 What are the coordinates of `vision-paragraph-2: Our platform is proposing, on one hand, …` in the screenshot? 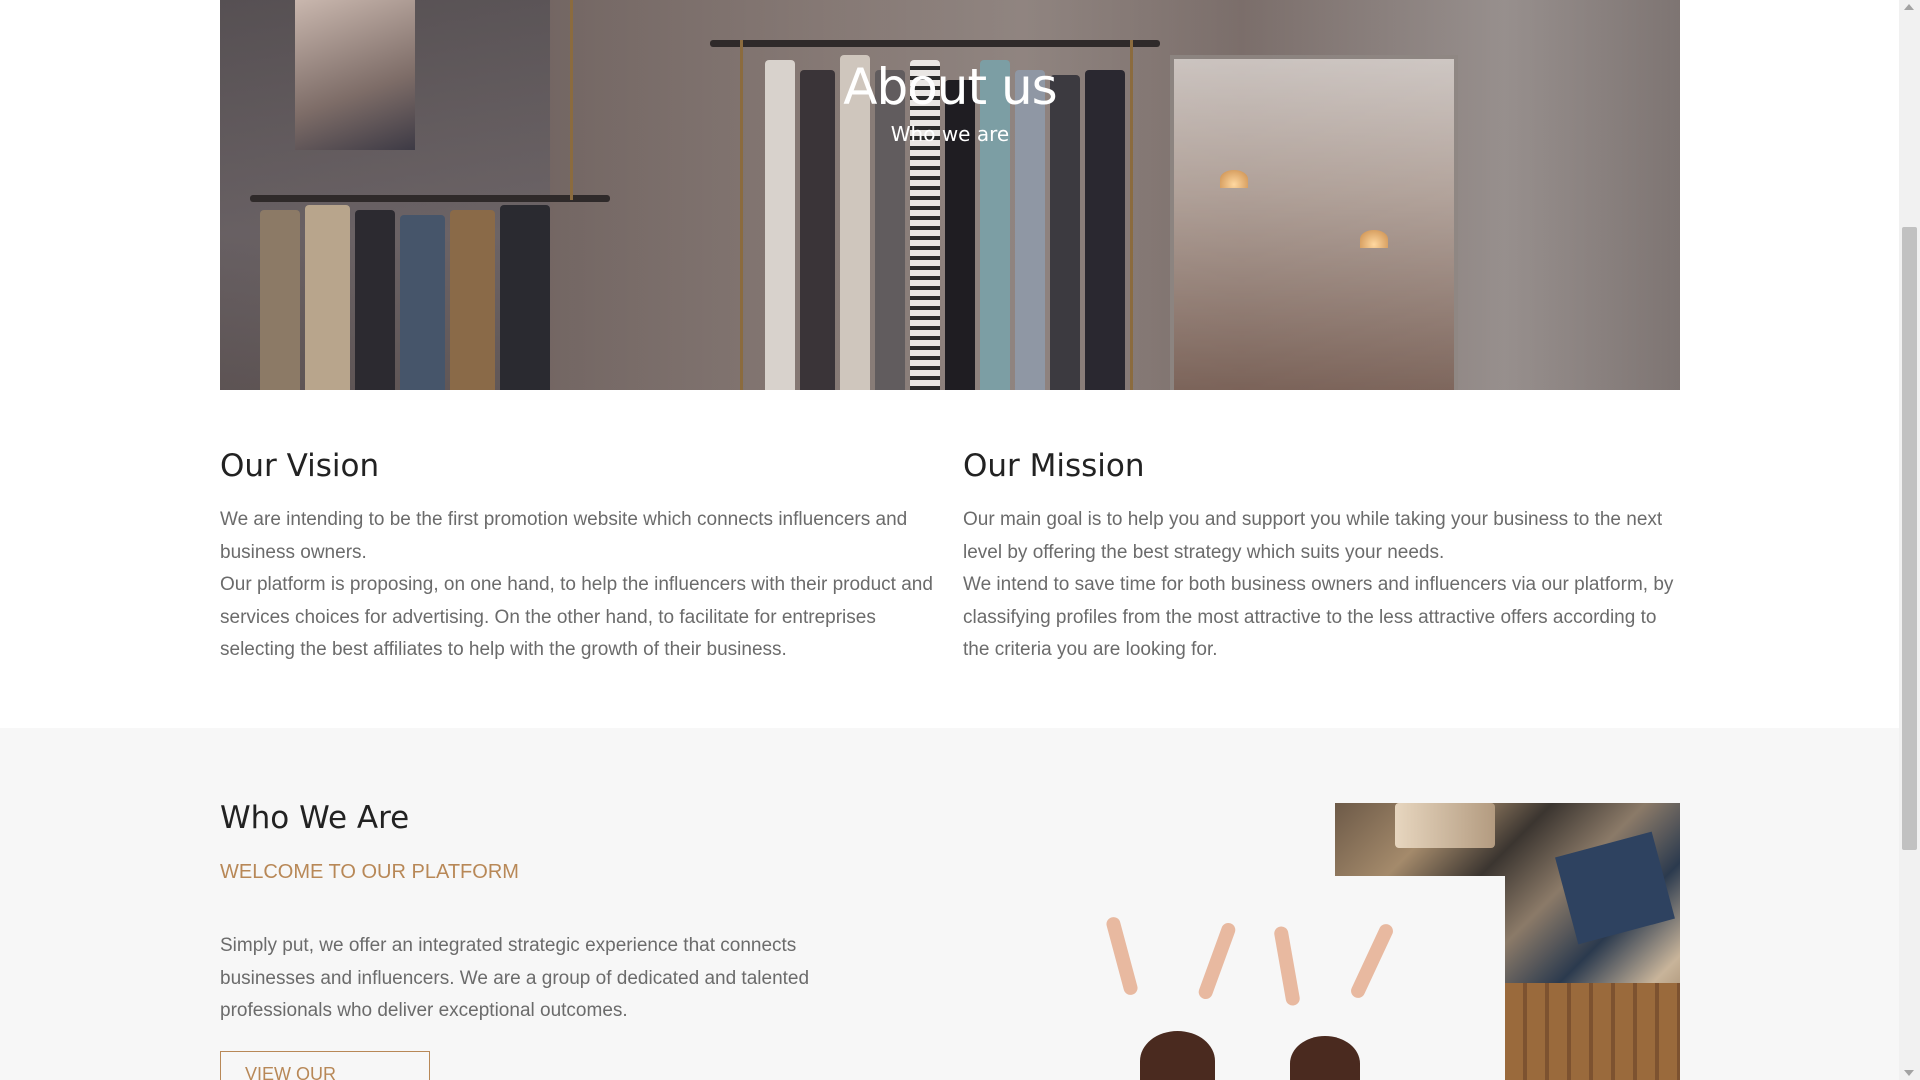 It's located at (576, 617).